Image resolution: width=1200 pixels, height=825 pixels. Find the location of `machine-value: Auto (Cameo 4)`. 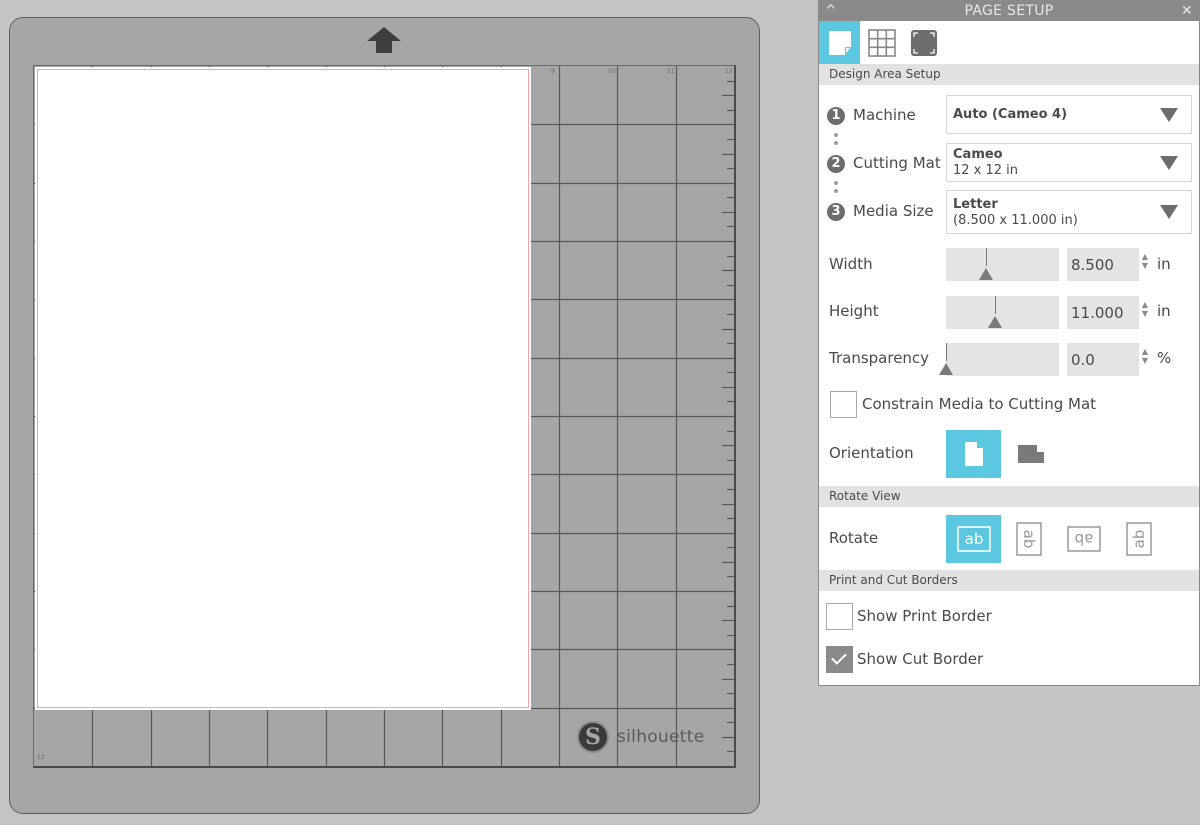

machine-value: Auto (Cameo 4) is located at coordinates (1010, 114).